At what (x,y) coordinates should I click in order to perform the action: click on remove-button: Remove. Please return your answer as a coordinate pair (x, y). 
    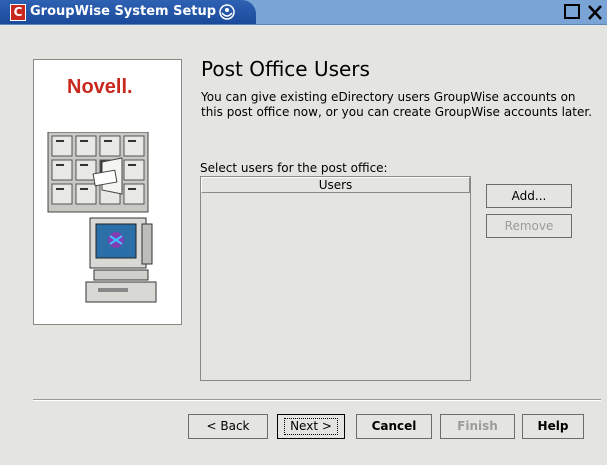
    Looking at the image, I should click on (529, 226).